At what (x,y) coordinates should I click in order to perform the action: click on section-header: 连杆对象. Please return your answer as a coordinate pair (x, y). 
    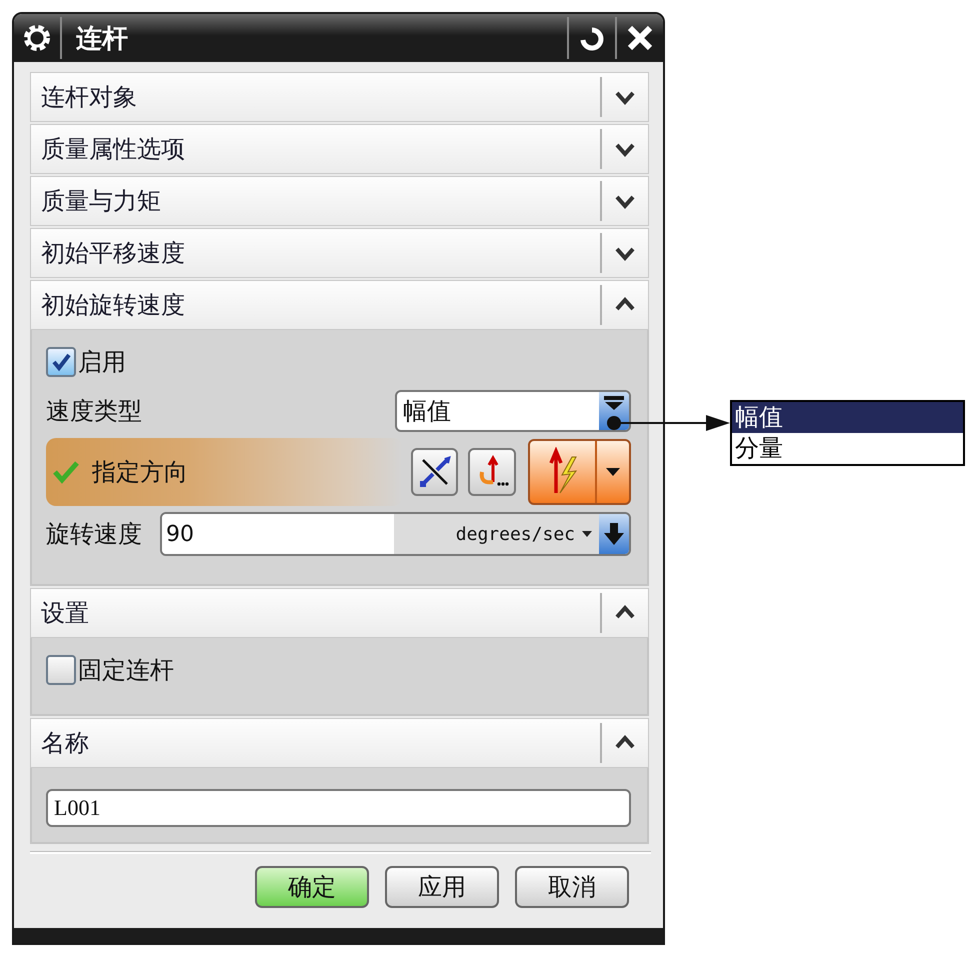
    Looking at the image, I should click on (339, 97).